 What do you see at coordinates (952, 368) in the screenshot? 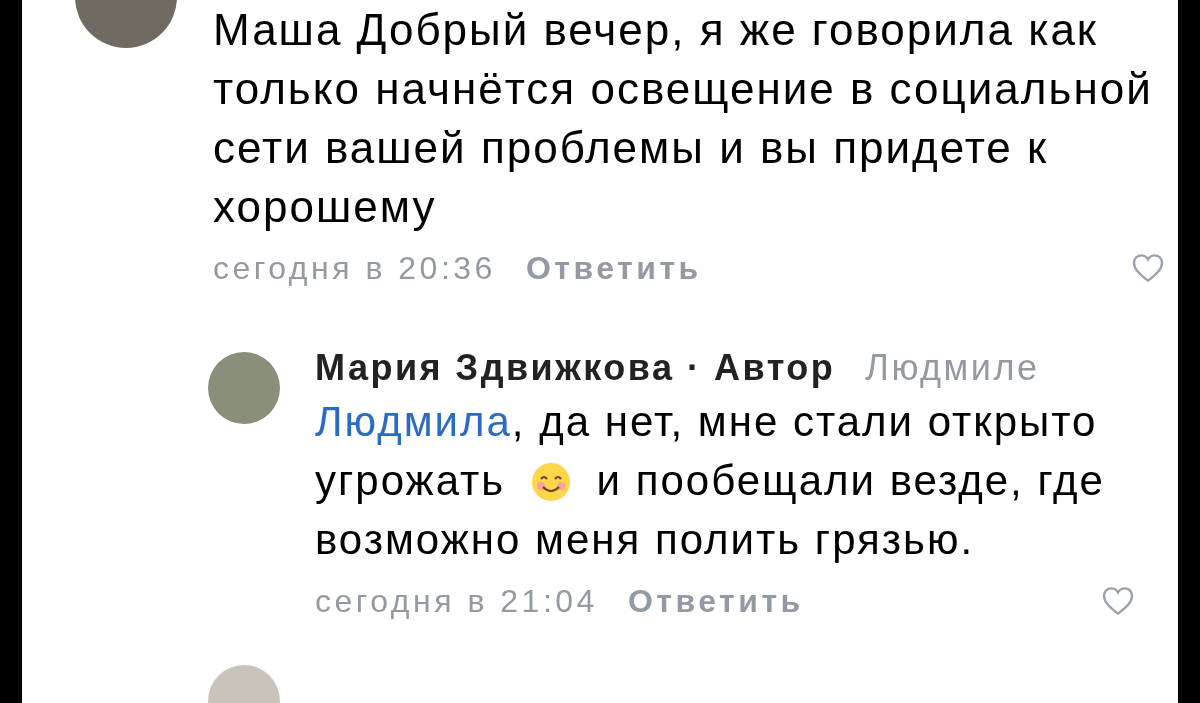
I see `reply-to-name: Людмиле` at bounding box center [952, 368].